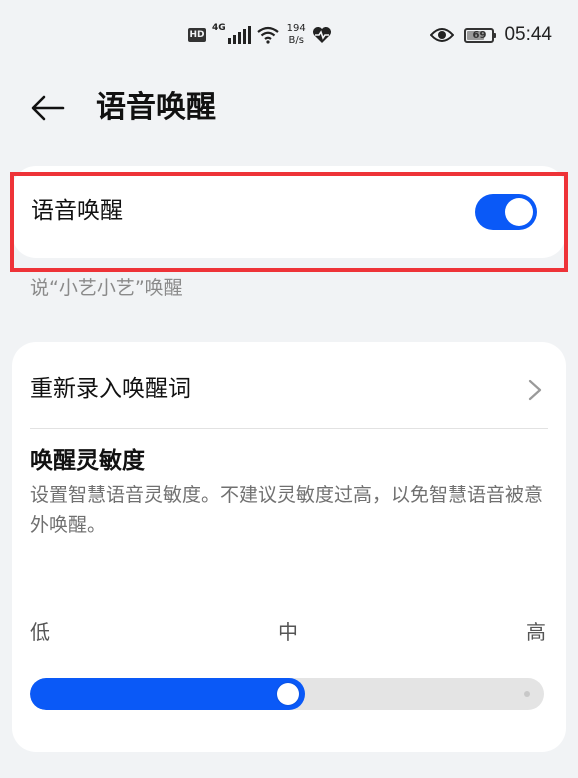  Describe the element at coordinates (197, 35) in the screenshot. I see `hd-badge: HD` at that location.